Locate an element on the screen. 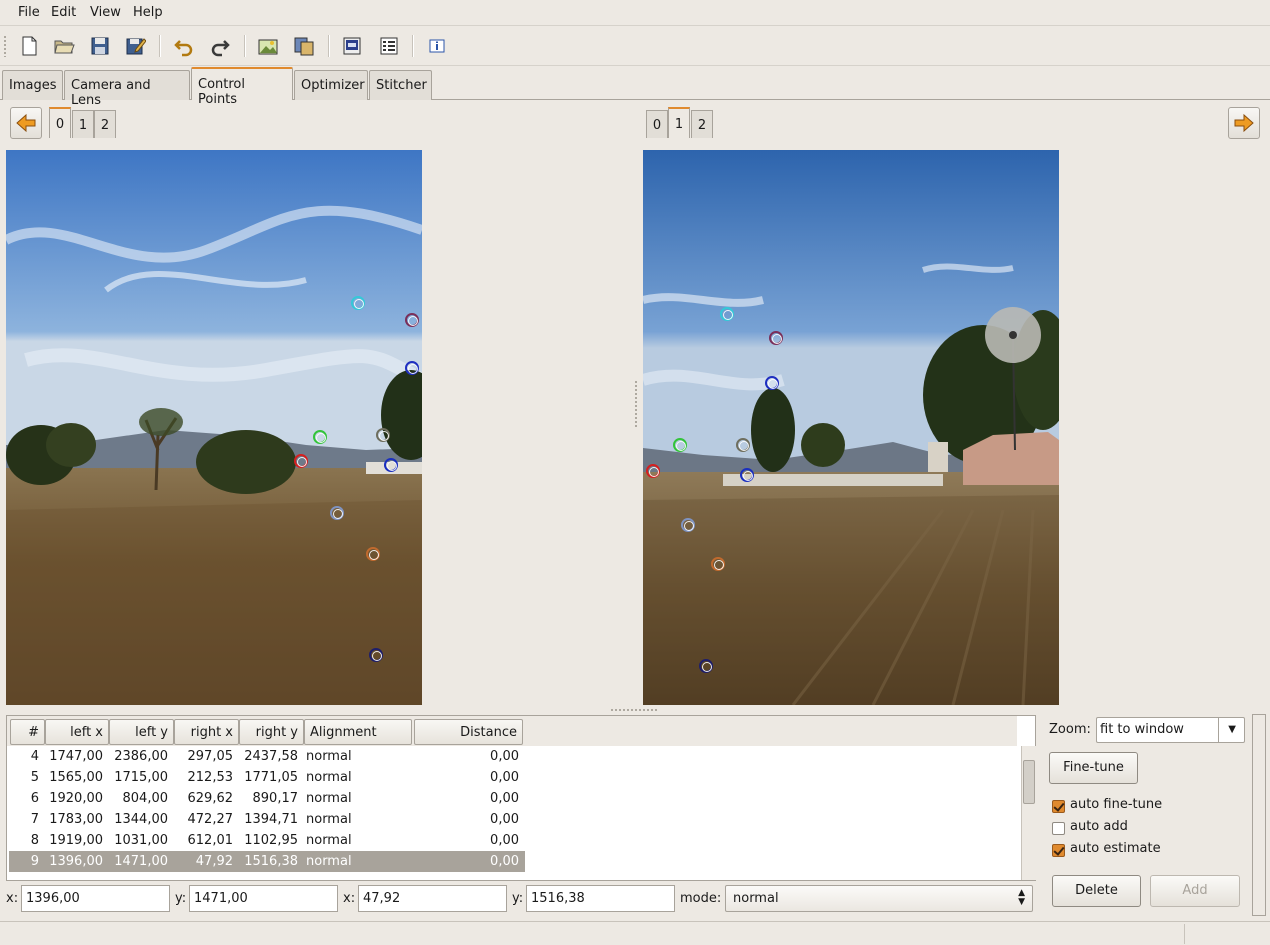 This screenshot has height=945, width=1270. save-as-icon is located at coordinates (135, 46).